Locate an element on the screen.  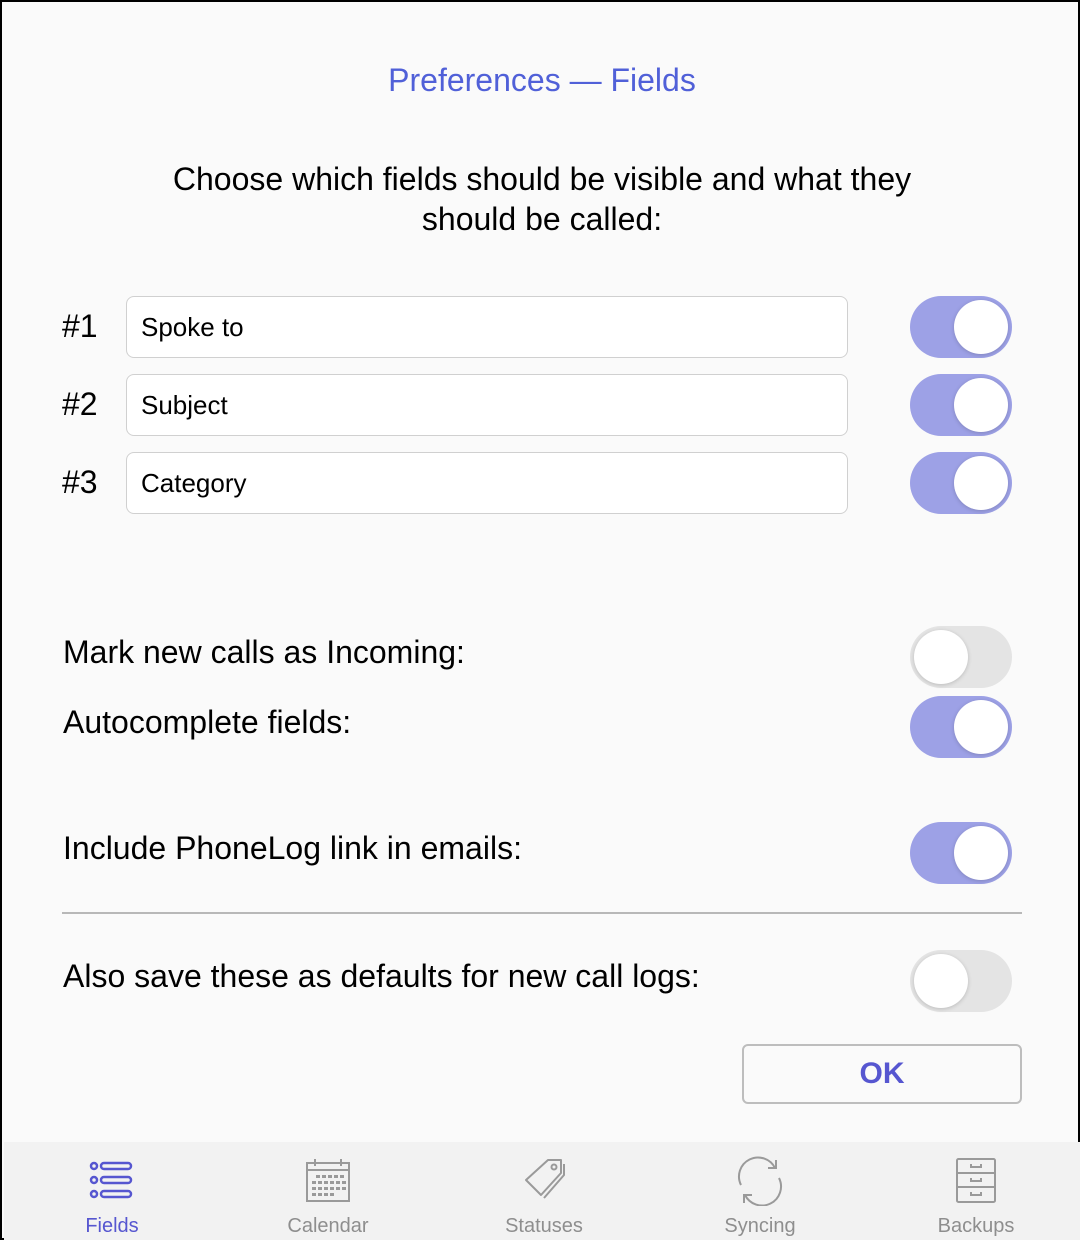
tab-fields: Fields is located at coordinates (112, 1191).